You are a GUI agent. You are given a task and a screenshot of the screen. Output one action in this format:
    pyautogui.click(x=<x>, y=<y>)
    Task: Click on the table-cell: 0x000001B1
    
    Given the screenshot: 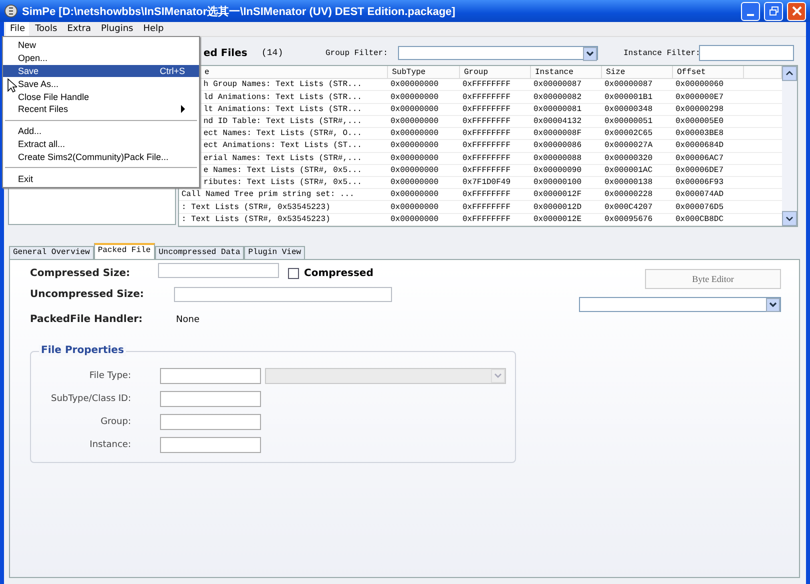 What is the action you would take?
    pyautogui.click(x=637, y=97)
    